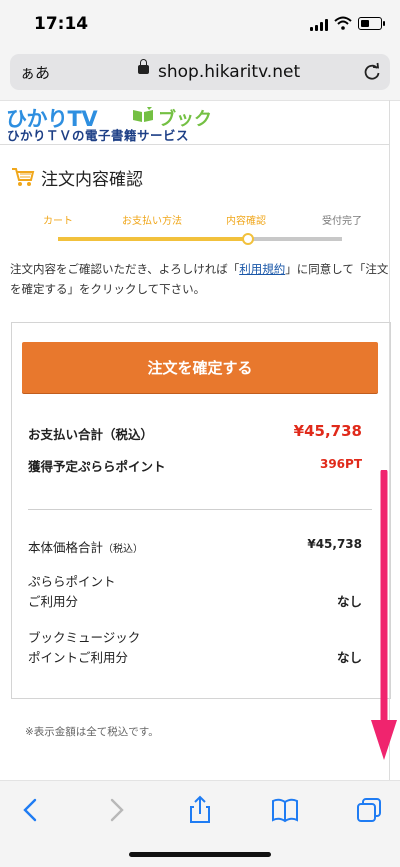  Describe the element at coordinates (53, 601) in the screenshot. I see `plala-points-label-2: ご利用分` at that location.